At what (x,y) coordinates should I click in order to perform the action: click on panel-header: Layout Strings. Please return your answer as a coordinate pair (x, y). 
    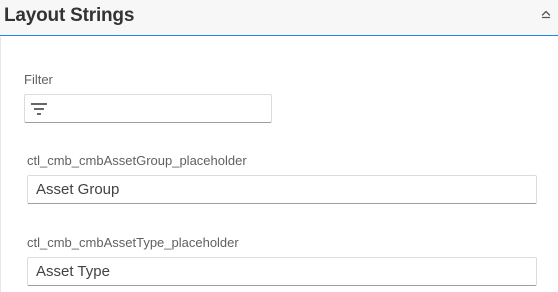
    Looking at the image, I should click on (279, 18).